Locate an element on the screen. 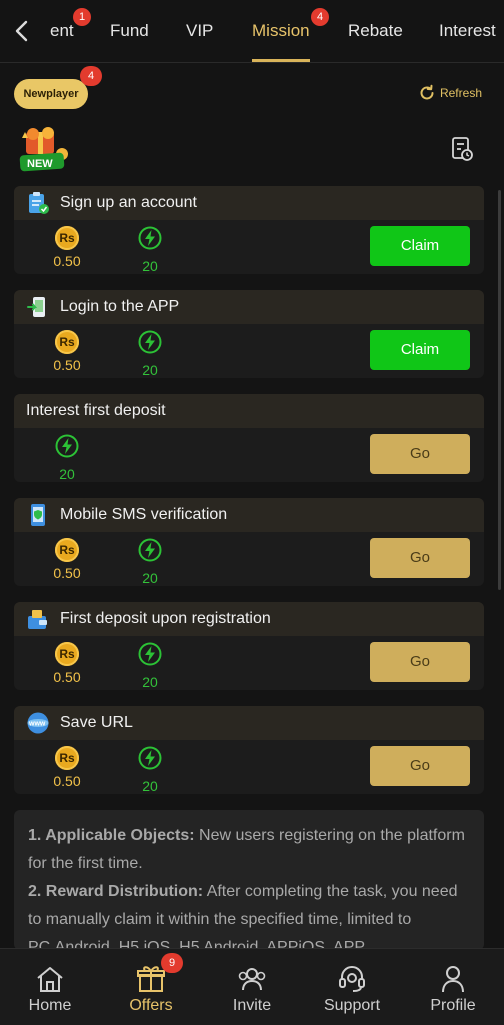 The width and height of the screenshot is (504, 1025). nav-home: Home is located at coordinates (50, 987).